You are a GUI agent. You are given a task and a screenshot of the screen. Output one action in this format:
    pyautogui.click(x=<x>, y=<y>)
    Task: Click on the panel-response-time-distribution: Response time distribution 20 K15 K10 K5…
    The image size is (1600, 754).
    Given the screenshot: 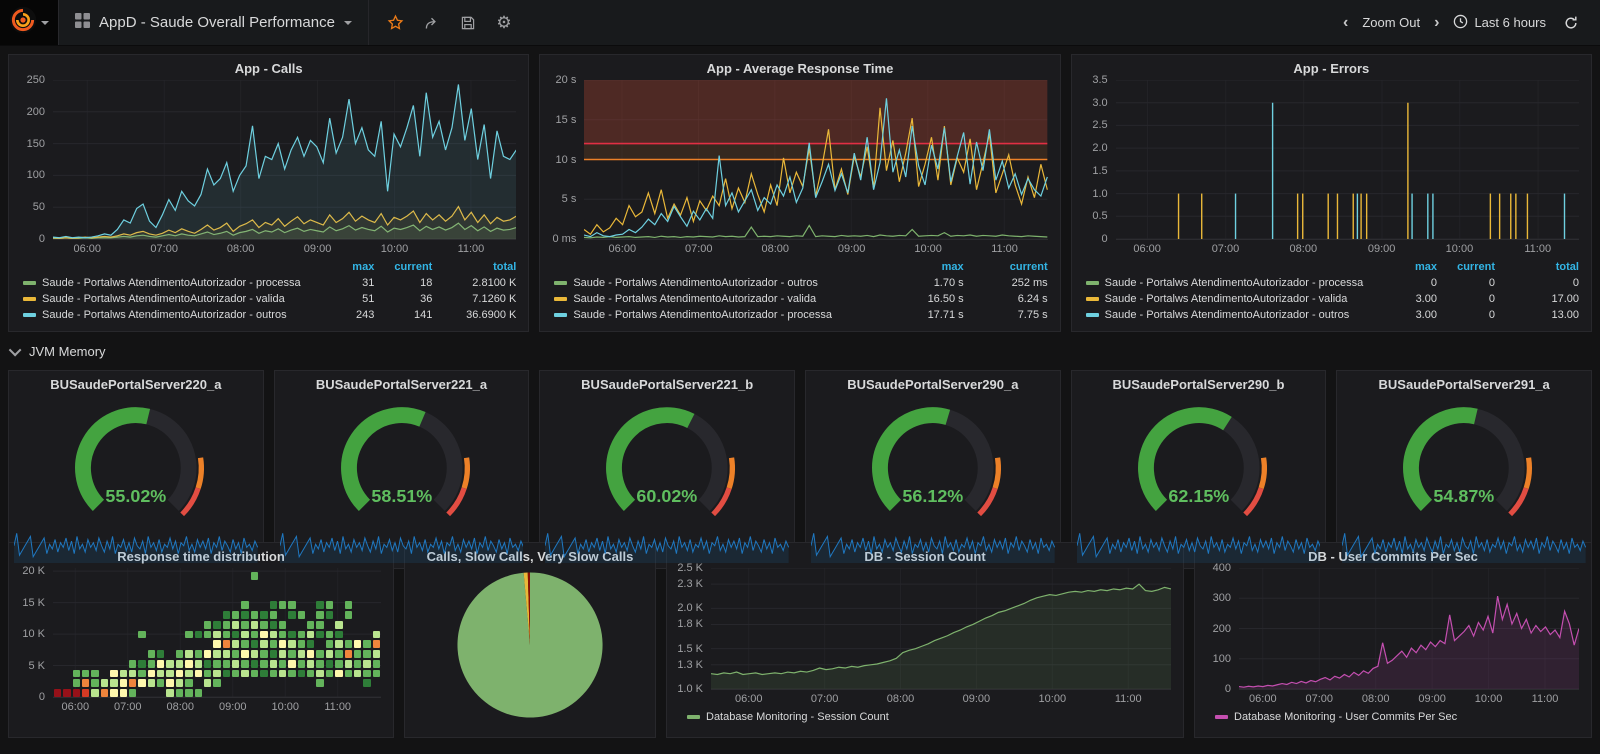 What is the action you would take?
    pyautogui.click(x=201, y=640)
    